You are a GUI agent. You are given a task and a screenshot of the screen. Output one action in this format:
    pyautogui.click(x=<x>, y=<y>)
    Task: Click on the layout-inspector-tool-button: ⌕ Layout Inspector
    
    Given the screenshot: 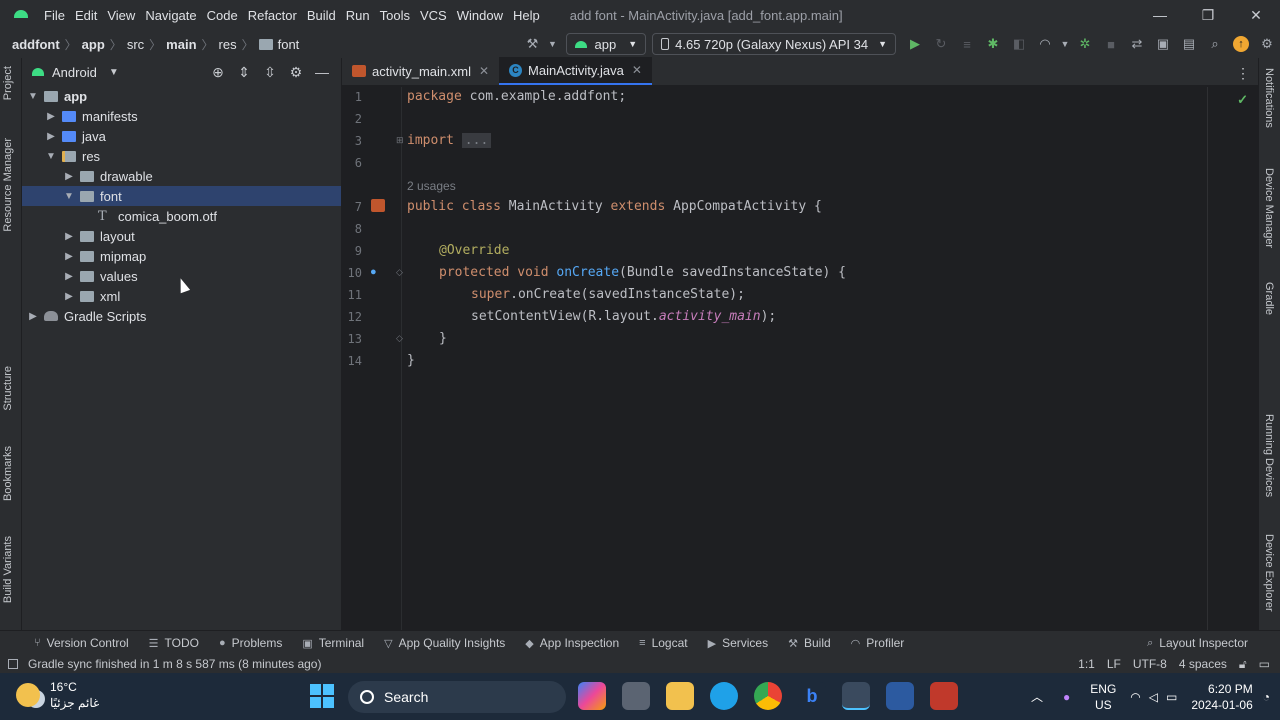 What is the action you would take?
    pyautogui.click(x=1197, y=643)
    